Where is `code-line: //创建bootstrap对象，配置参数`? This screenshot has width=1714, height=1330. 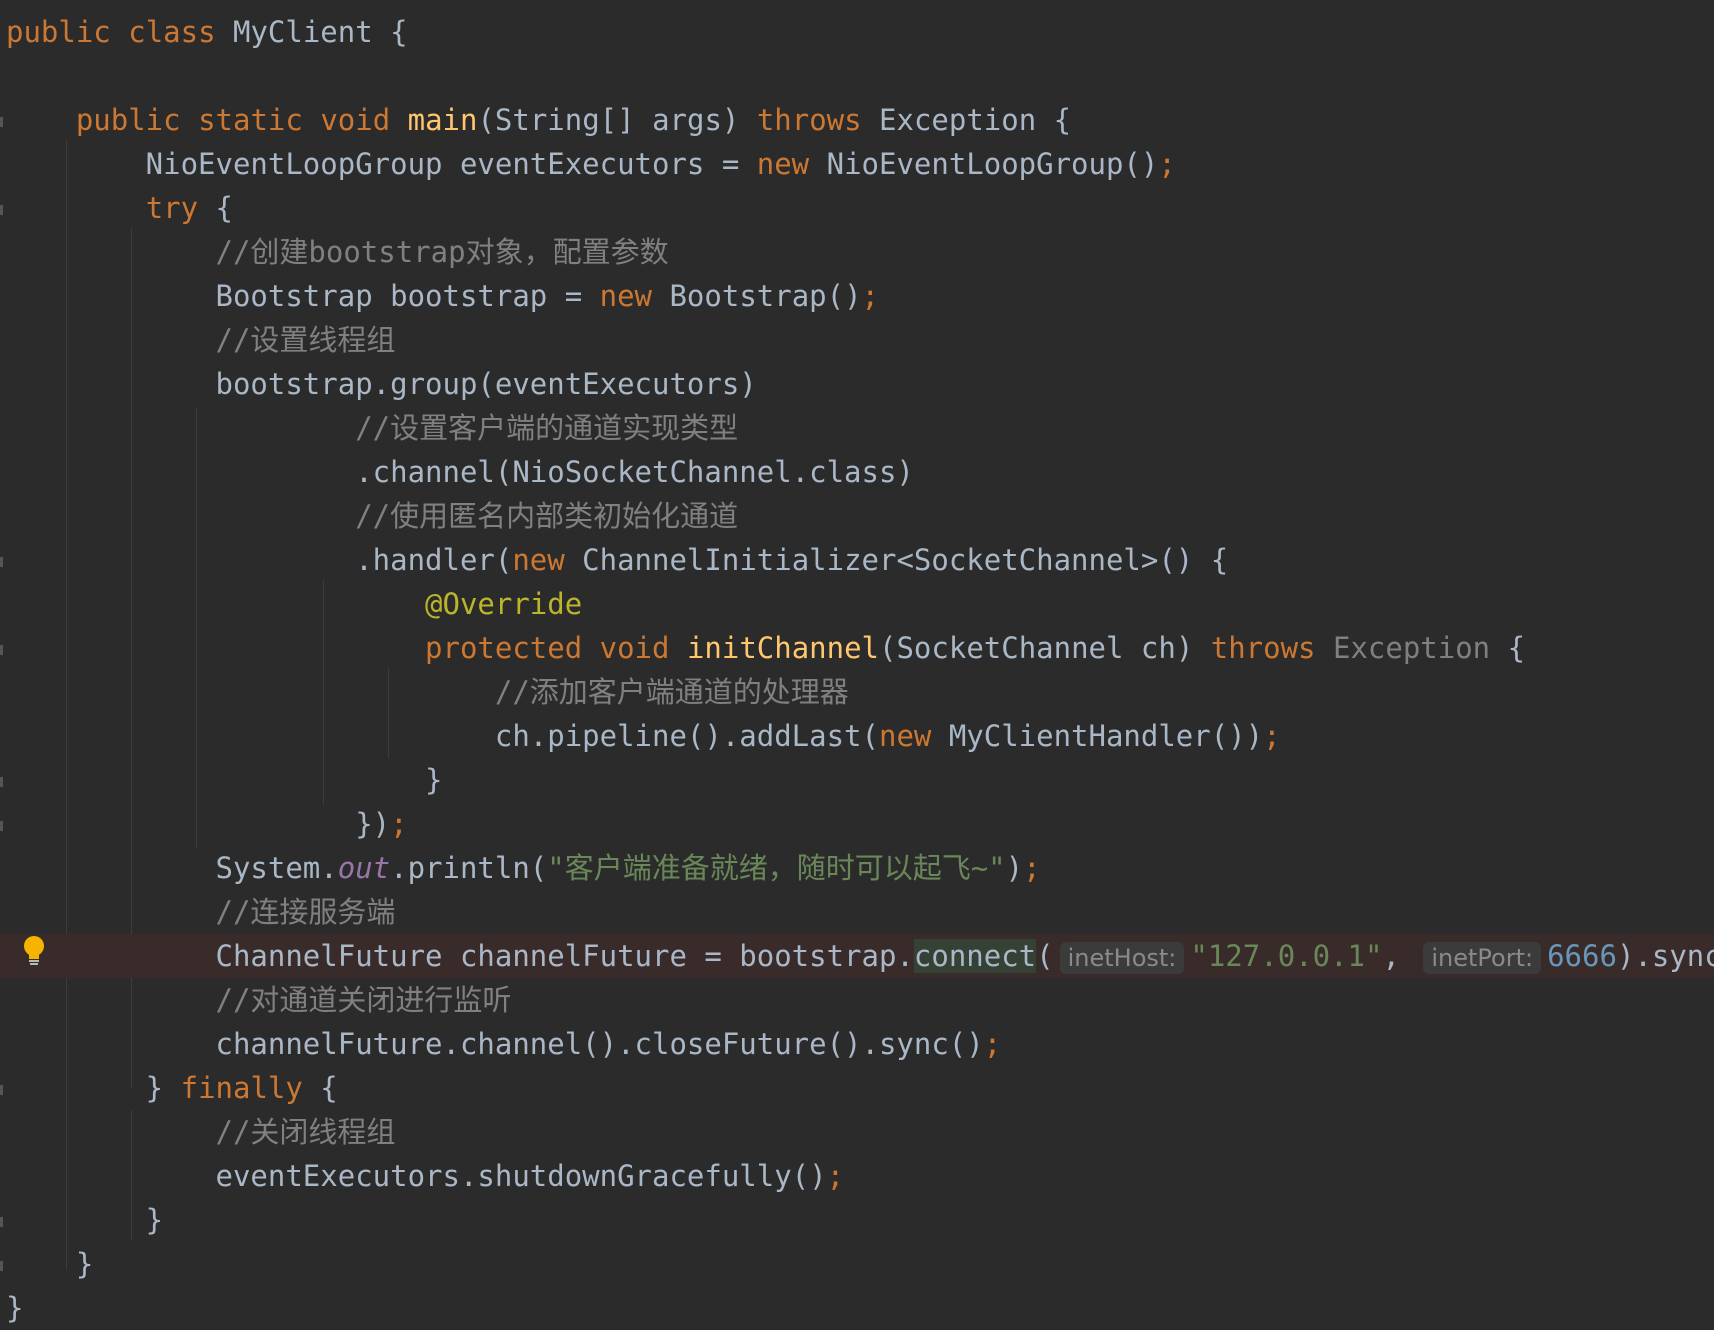 code-line: //创建bootstrap对象，配置参数 is located at coordinates (857, 252).